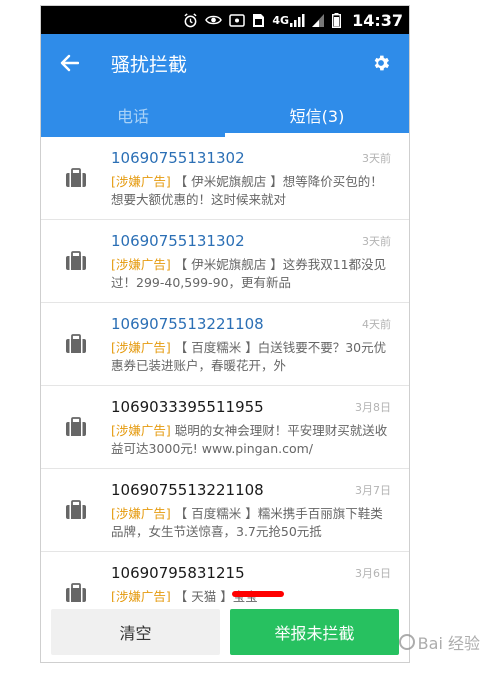  I want to click on message-preview: [涉嫌广告] 【 伊米妮旗舰店 】想等降价买包的！想要大额优惠的！这时候来就对, so click(251, 191).